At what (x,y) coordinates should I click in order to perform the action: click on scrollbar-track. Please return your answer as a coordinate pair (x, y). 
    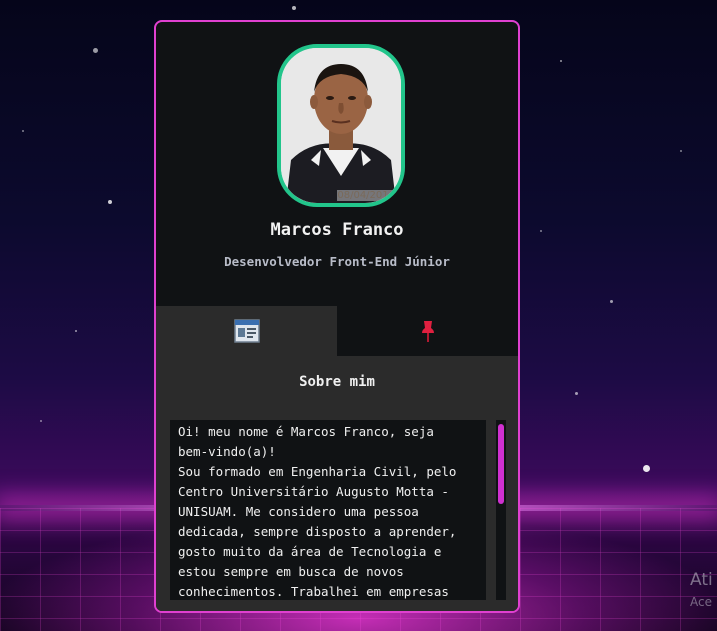
    Looking at the image, I should click on (501, 510).